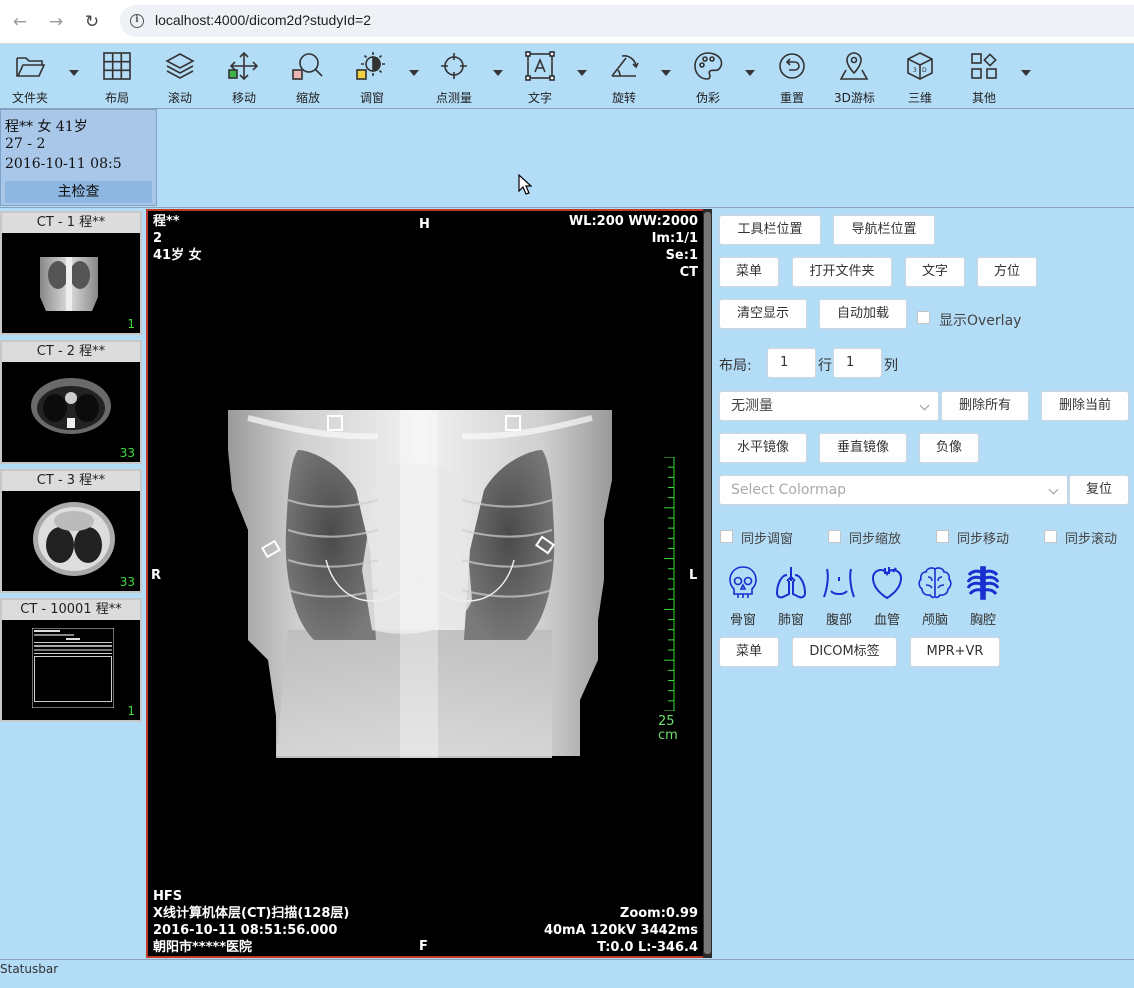 The image size is (1134, 988). What do you see at coordinates (74, 73) in the screenshot?
I see `folder-dropdown-icon` at bounding box center [74, 73].